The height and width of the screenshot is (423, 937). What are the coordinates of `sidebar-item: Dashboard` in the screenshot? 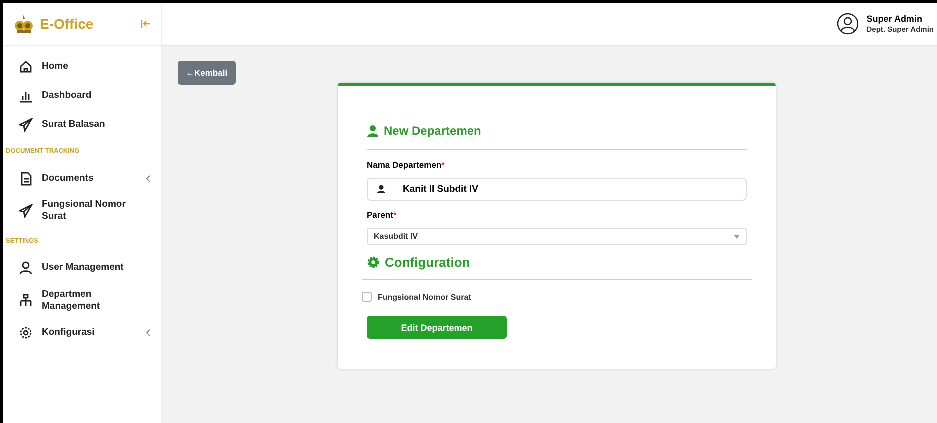 It's located at (82, 95).